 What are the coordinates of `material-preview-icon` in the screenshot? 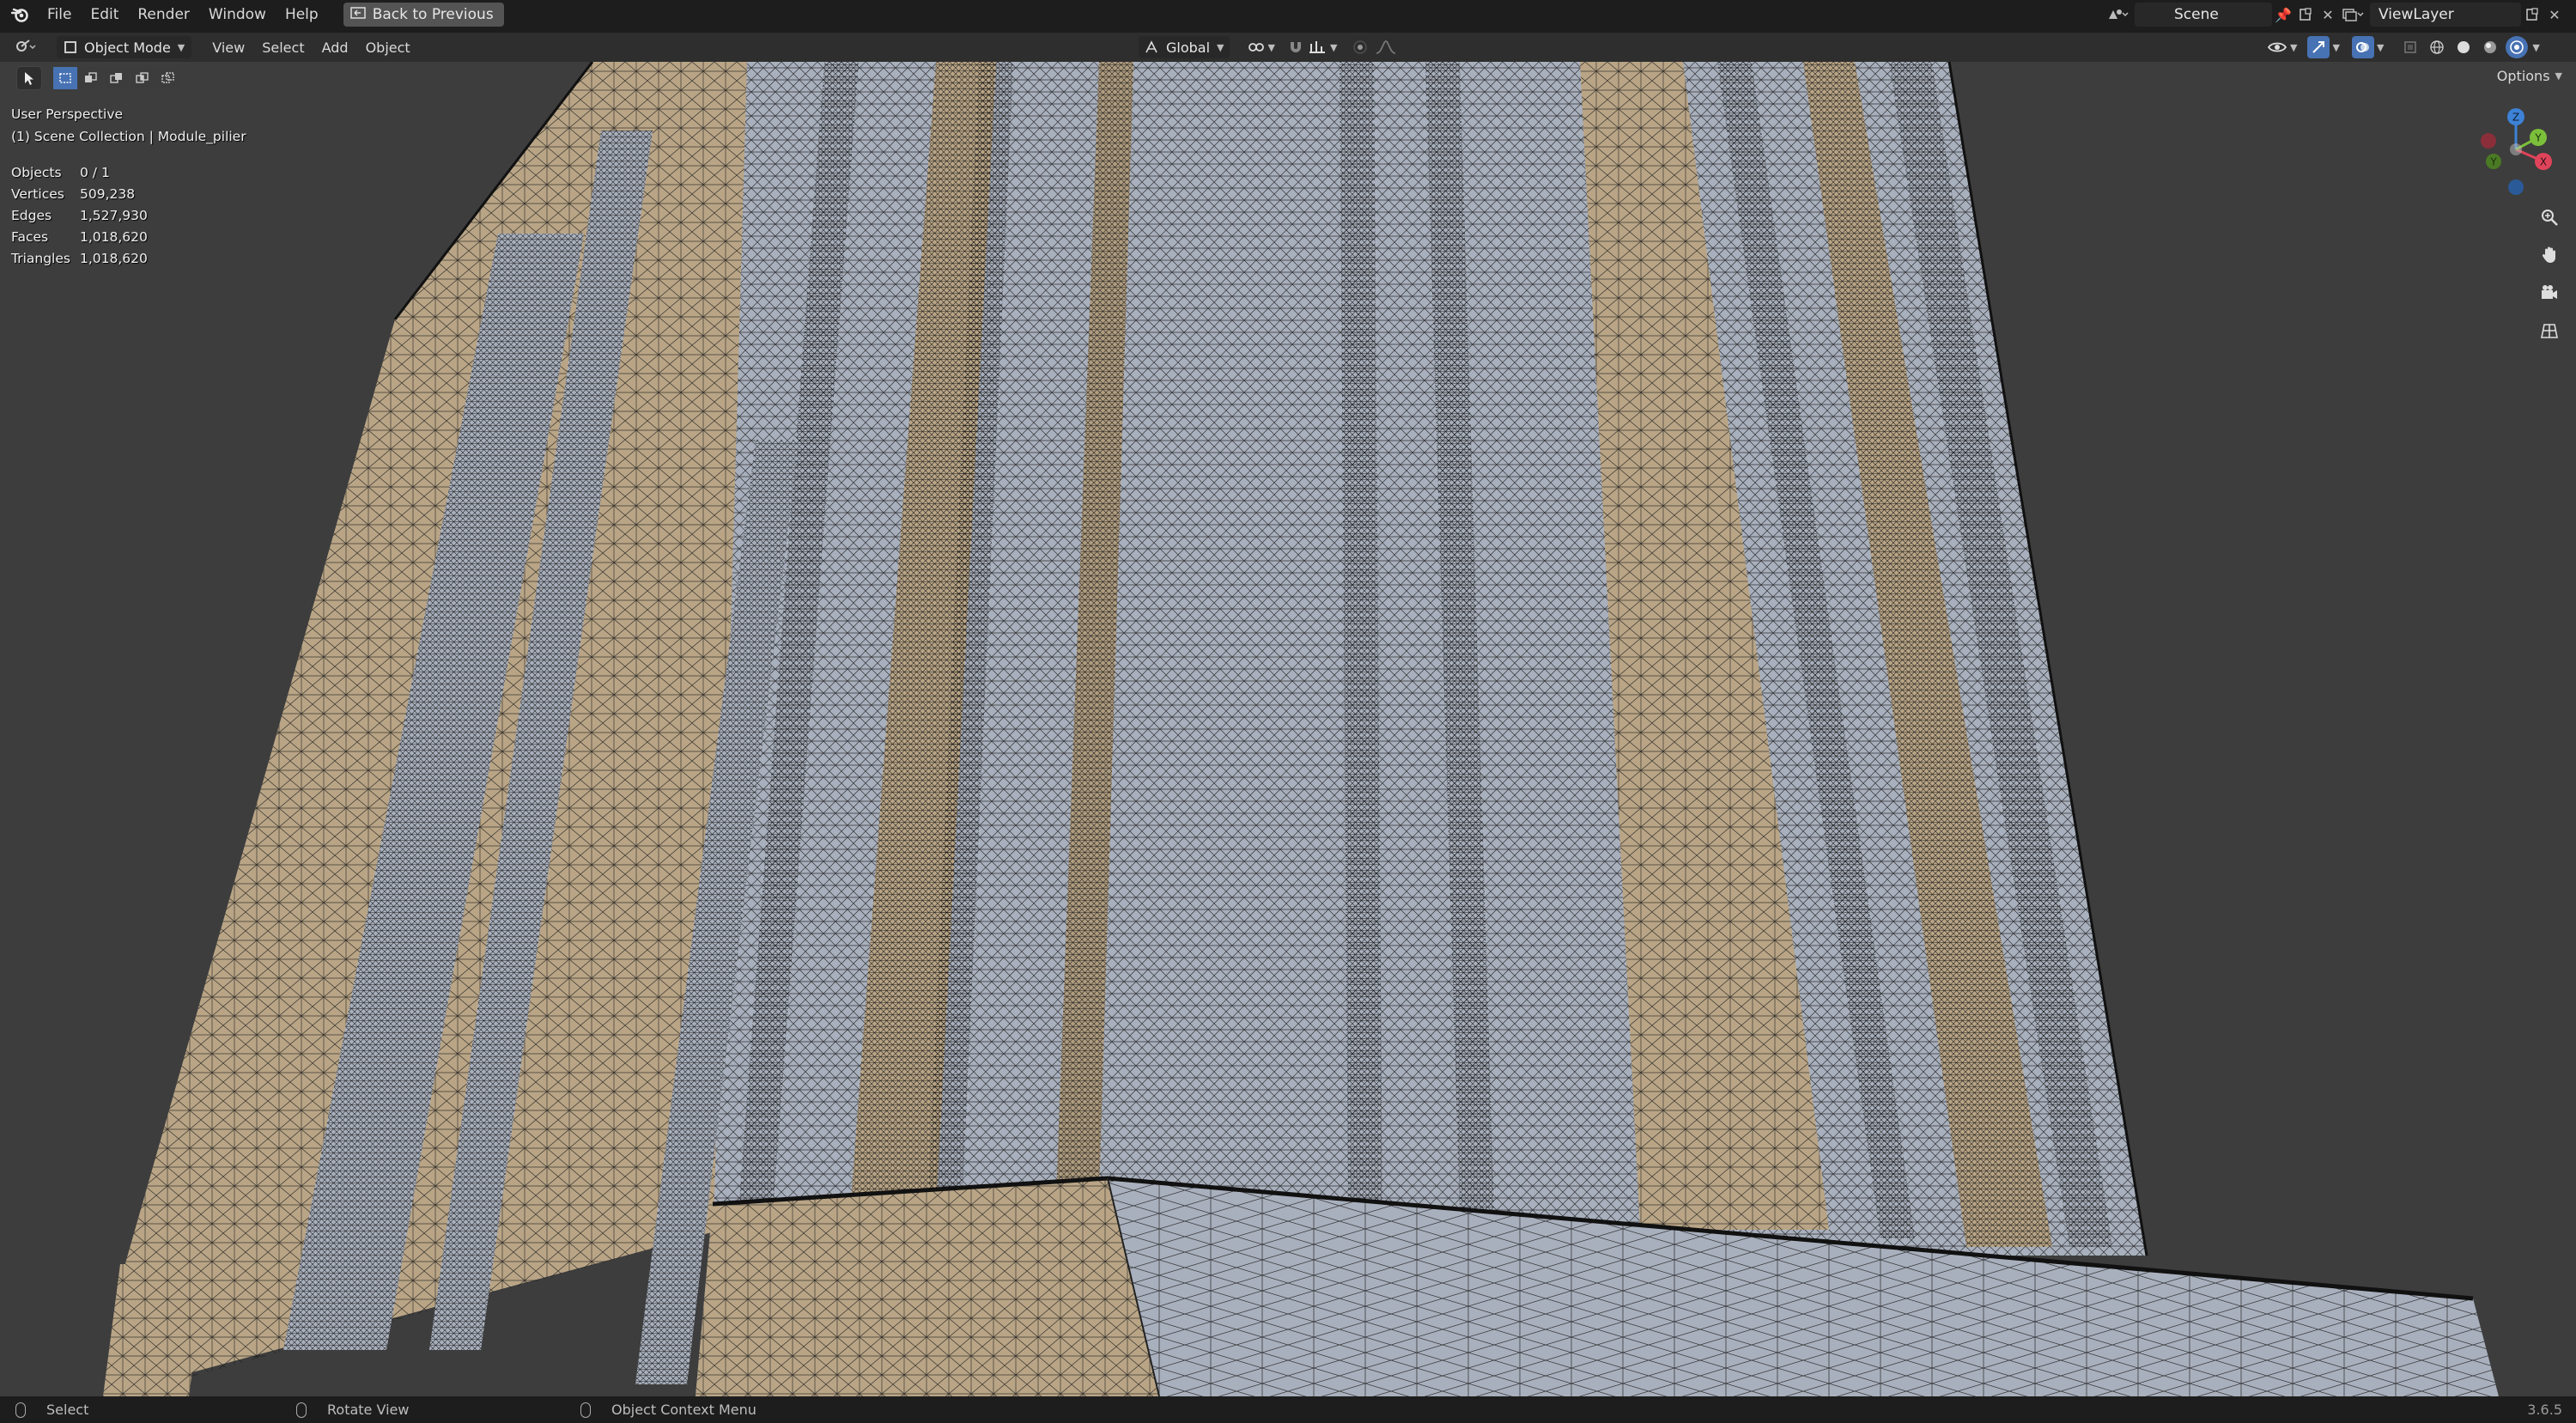 It's located at (2490, 47).